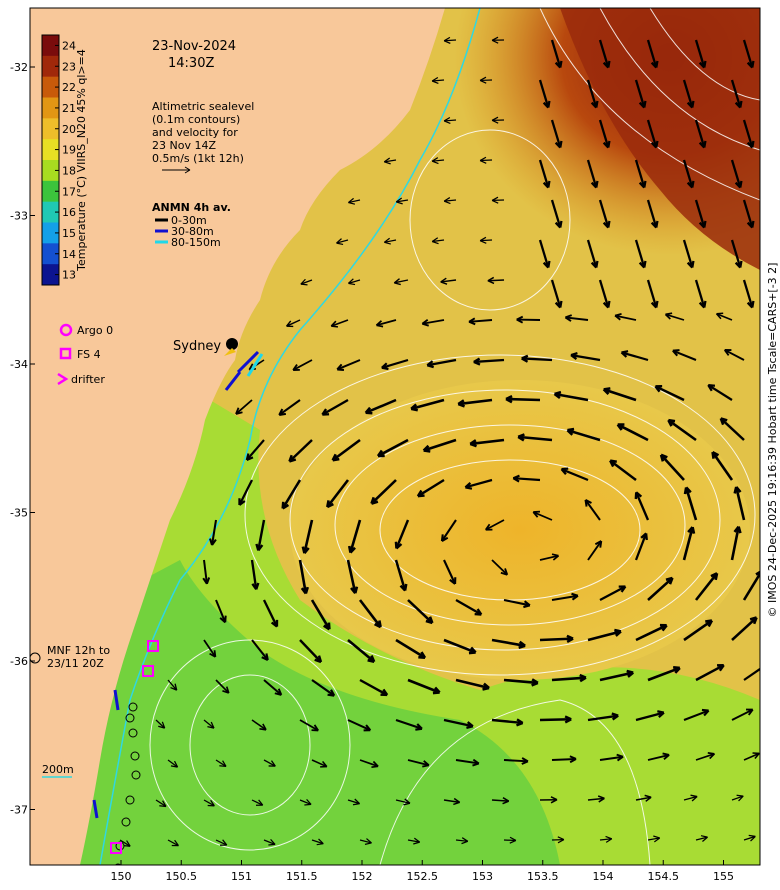  I want to click on y-tick-label: -36, so click(19, 661).